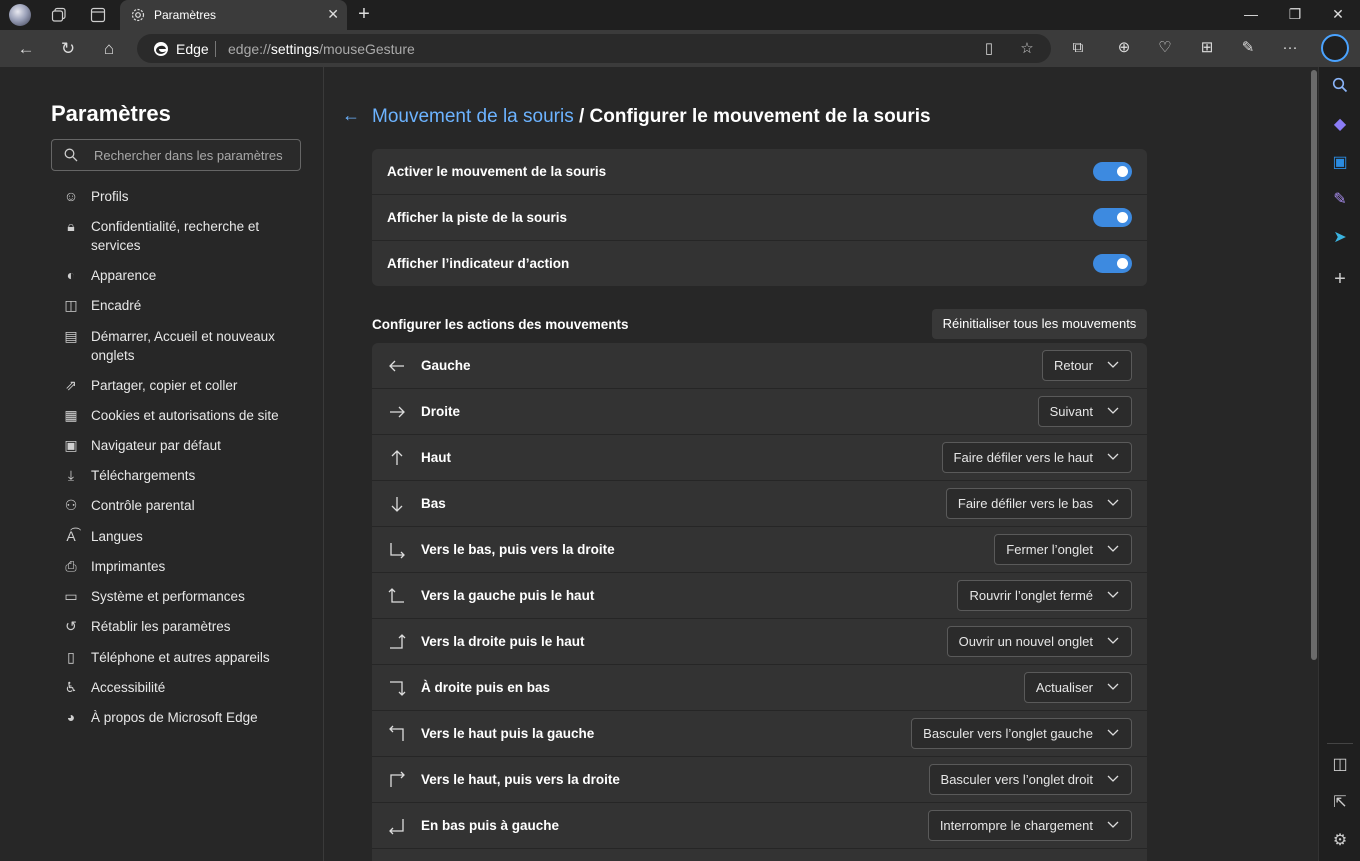  Describe the element at coordinates (1207, 48) in the screenshot. I see `apps-icon: ⊞` at that location.